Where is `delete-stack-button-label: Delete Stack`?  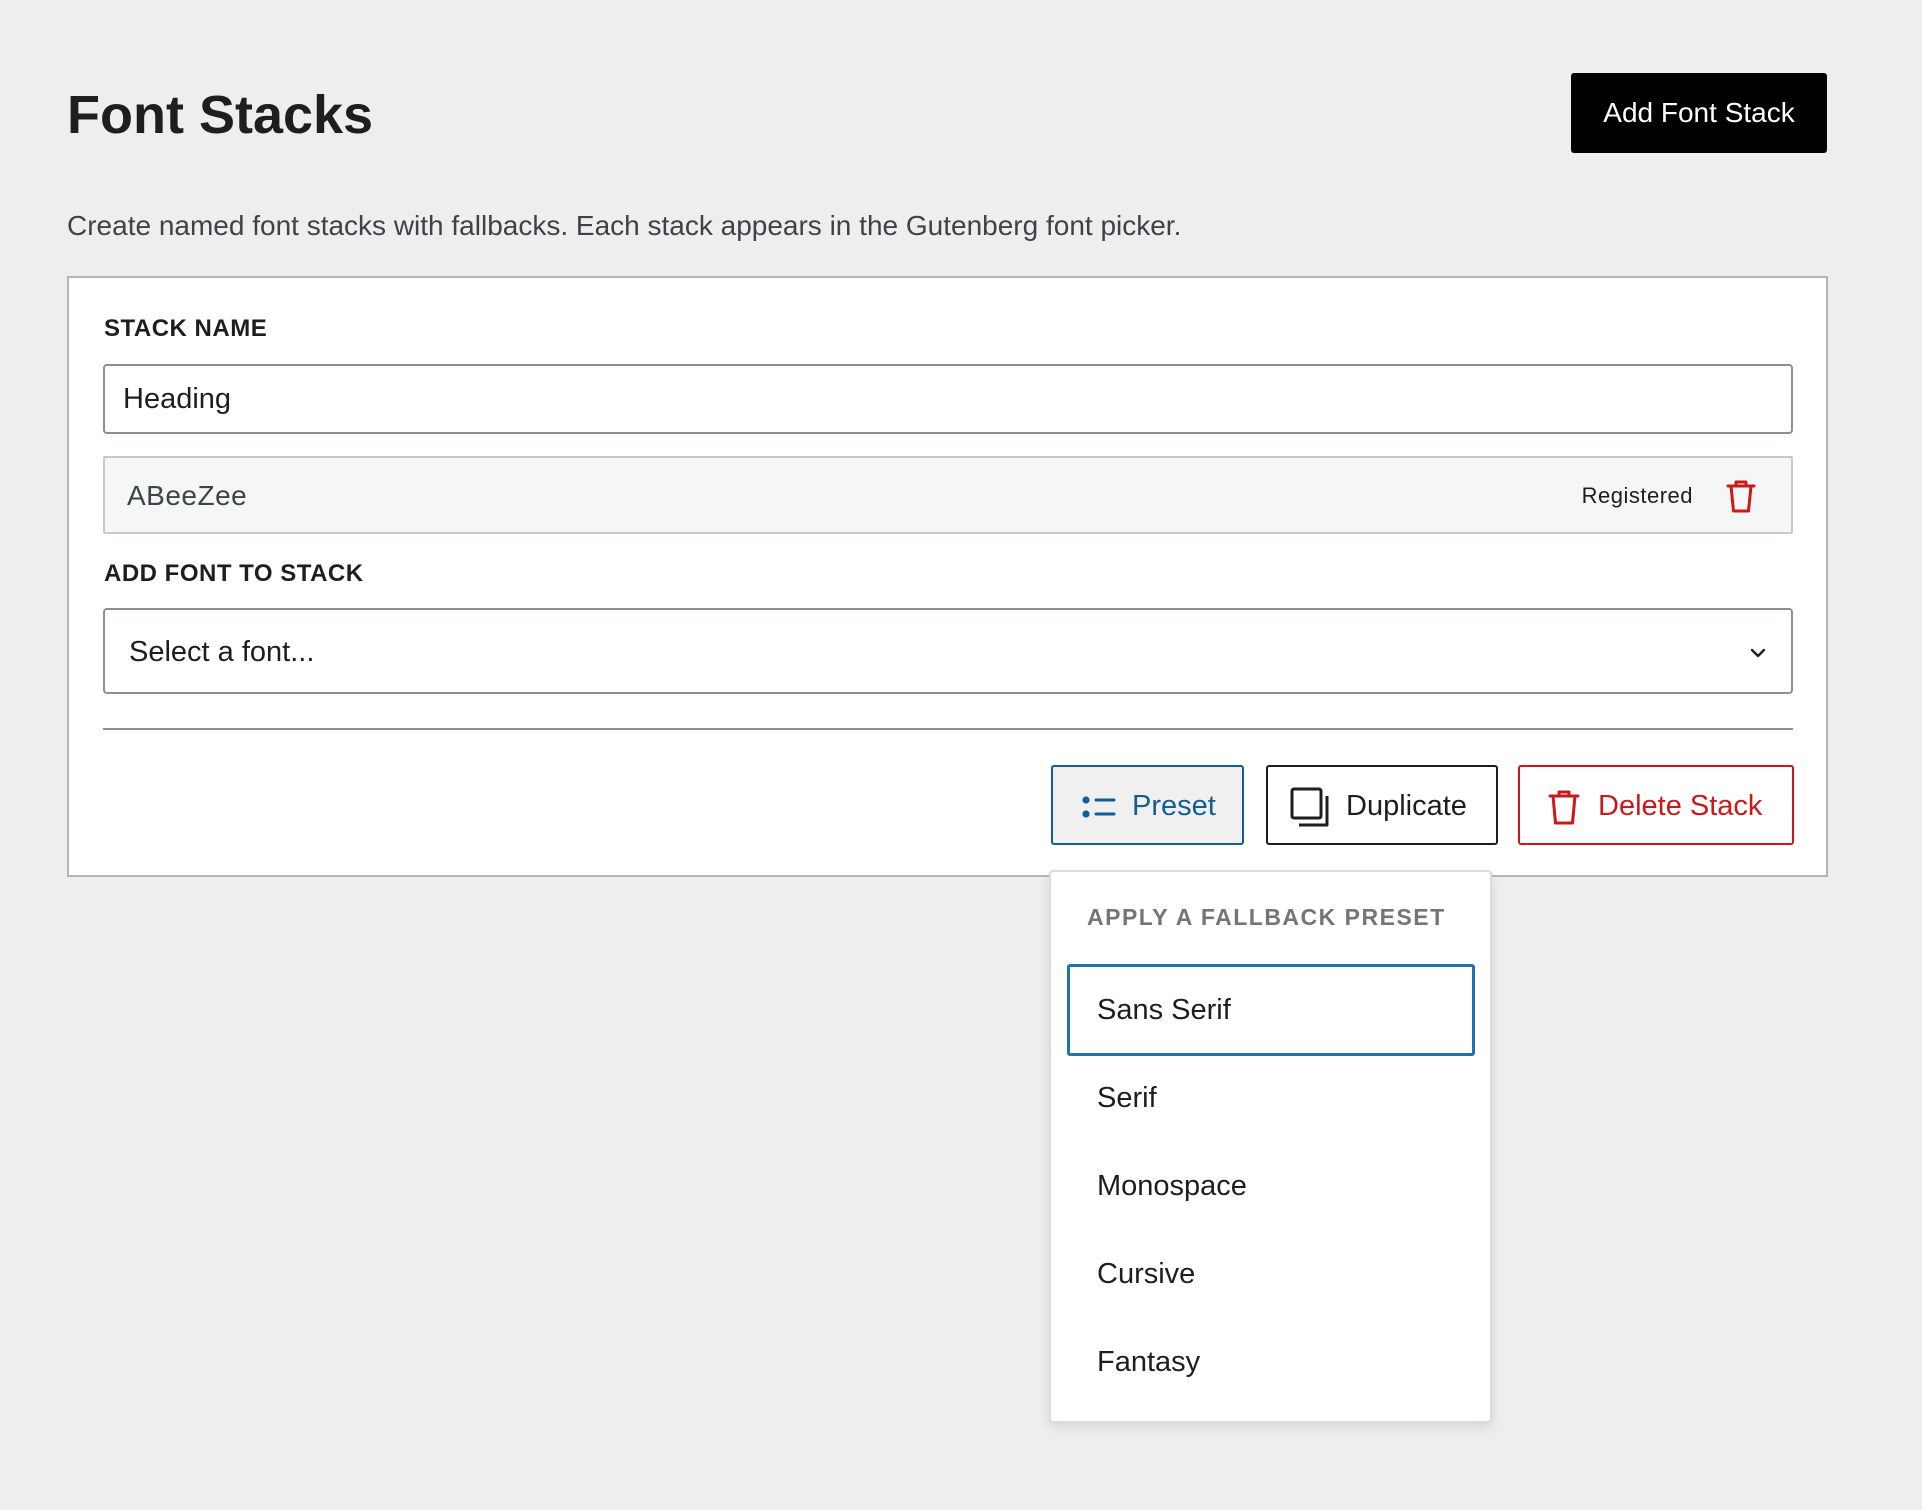 delete-stack-button-label: Delete Stack is located at coordinates (1680, 806).